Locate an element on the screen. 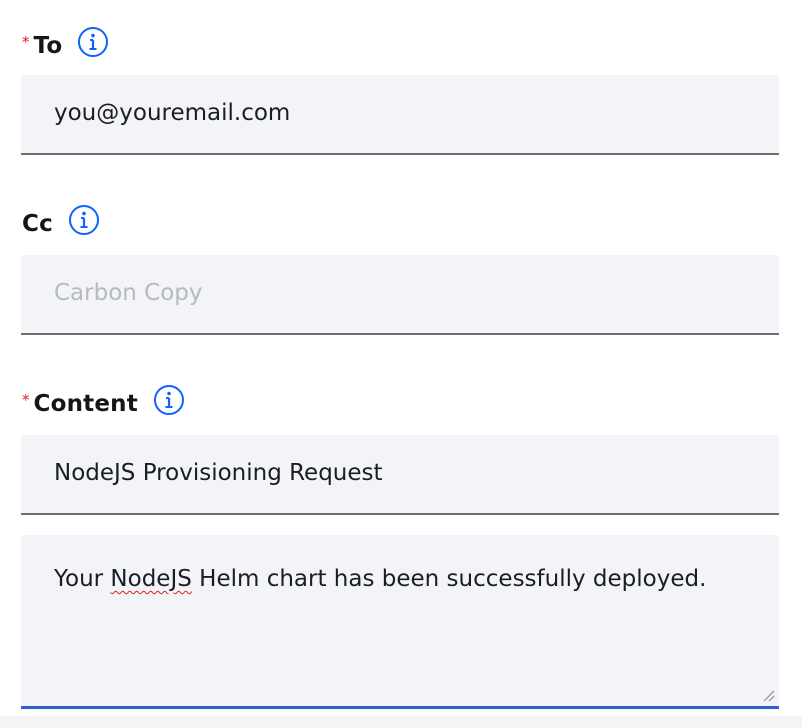  misspelled-word: NodeJS is located at coordinates (151, 579).